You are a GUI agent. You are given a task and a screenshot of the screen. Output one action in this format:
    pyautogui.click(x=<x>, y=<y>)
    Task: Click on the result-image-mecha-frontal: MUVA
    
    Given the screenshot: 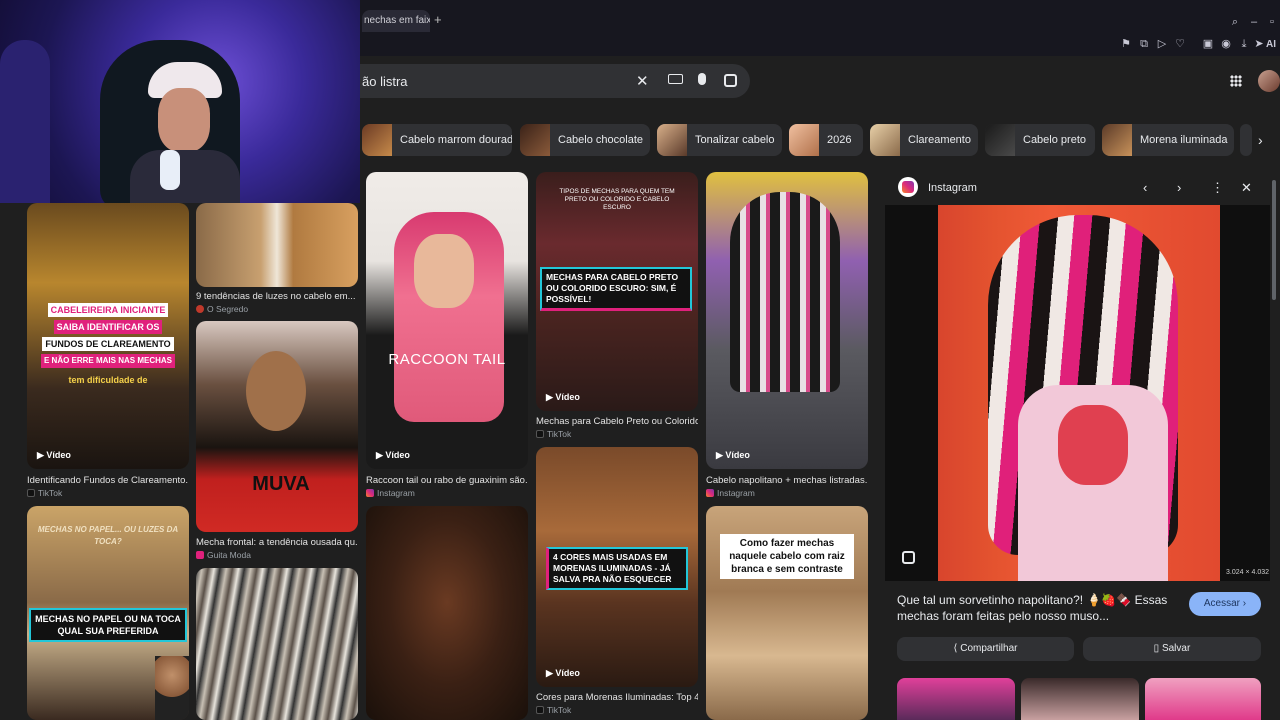 What is the action you would take?
    pyautogui.click(x=277, y=426)
    